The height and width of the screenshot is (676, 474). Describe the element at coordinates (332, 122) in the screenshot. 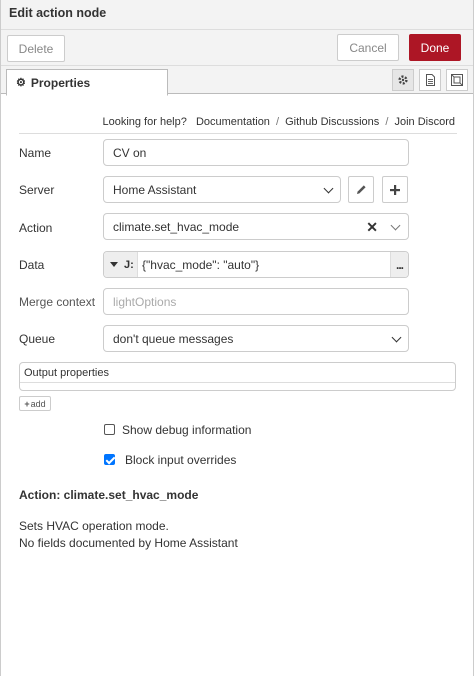

I see `github-discussions-link: Github Discussions` at that location.